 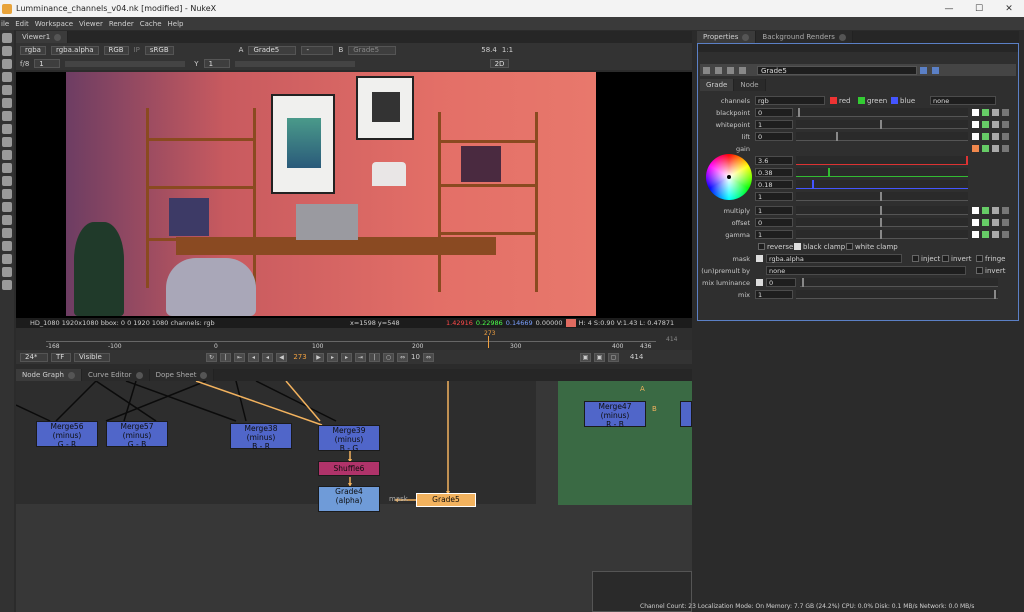 What do you see at coordinates (975, 148) in the screenshot?
I see `gain-swatch-icon` at bounding box center [975, 148].